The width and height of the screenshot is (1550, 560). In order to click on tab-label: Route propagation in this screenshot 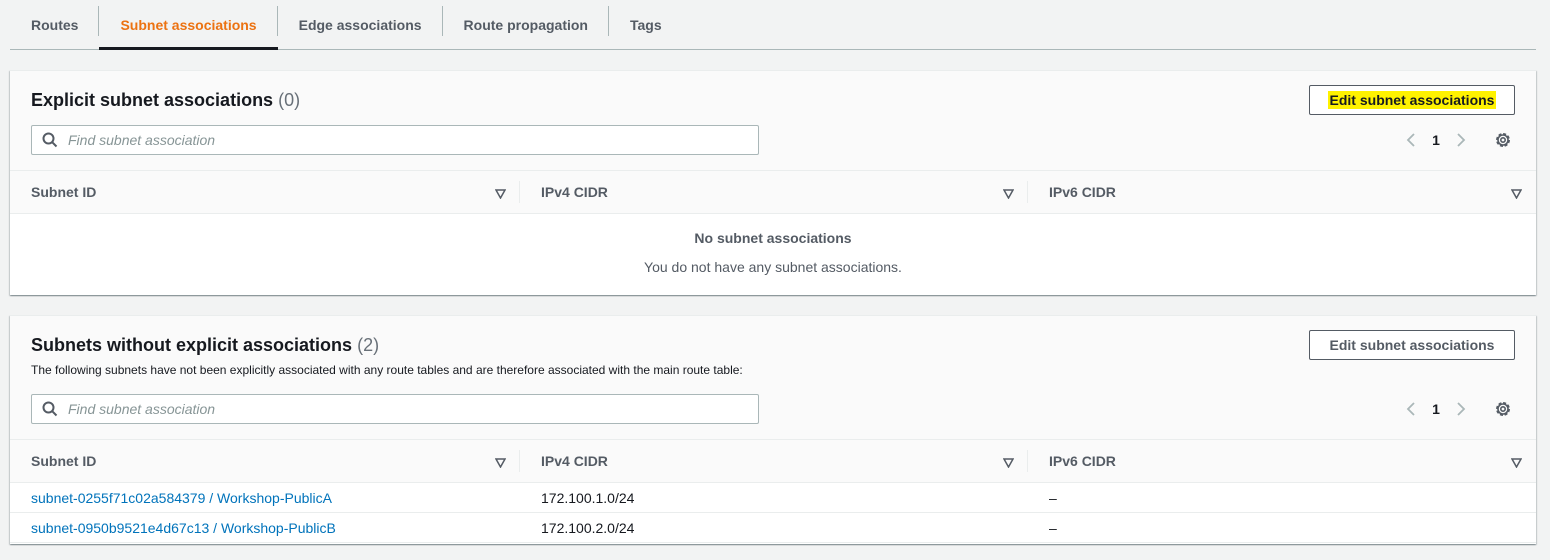, I will do `click(525, 24)`.